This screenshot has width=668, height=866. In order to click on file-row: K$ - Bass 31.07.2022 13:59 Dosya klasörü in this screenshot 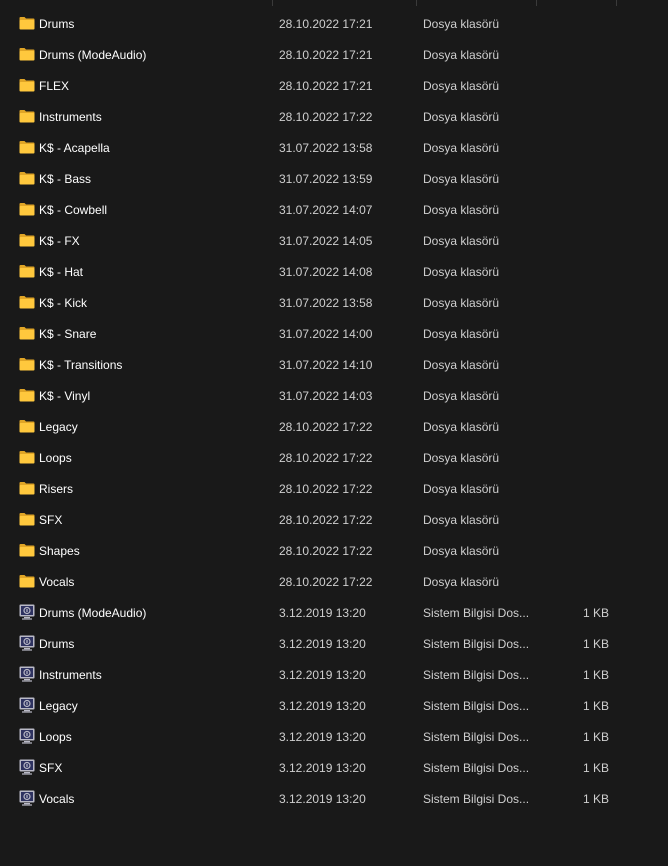, I will do `click(334, 179)`.